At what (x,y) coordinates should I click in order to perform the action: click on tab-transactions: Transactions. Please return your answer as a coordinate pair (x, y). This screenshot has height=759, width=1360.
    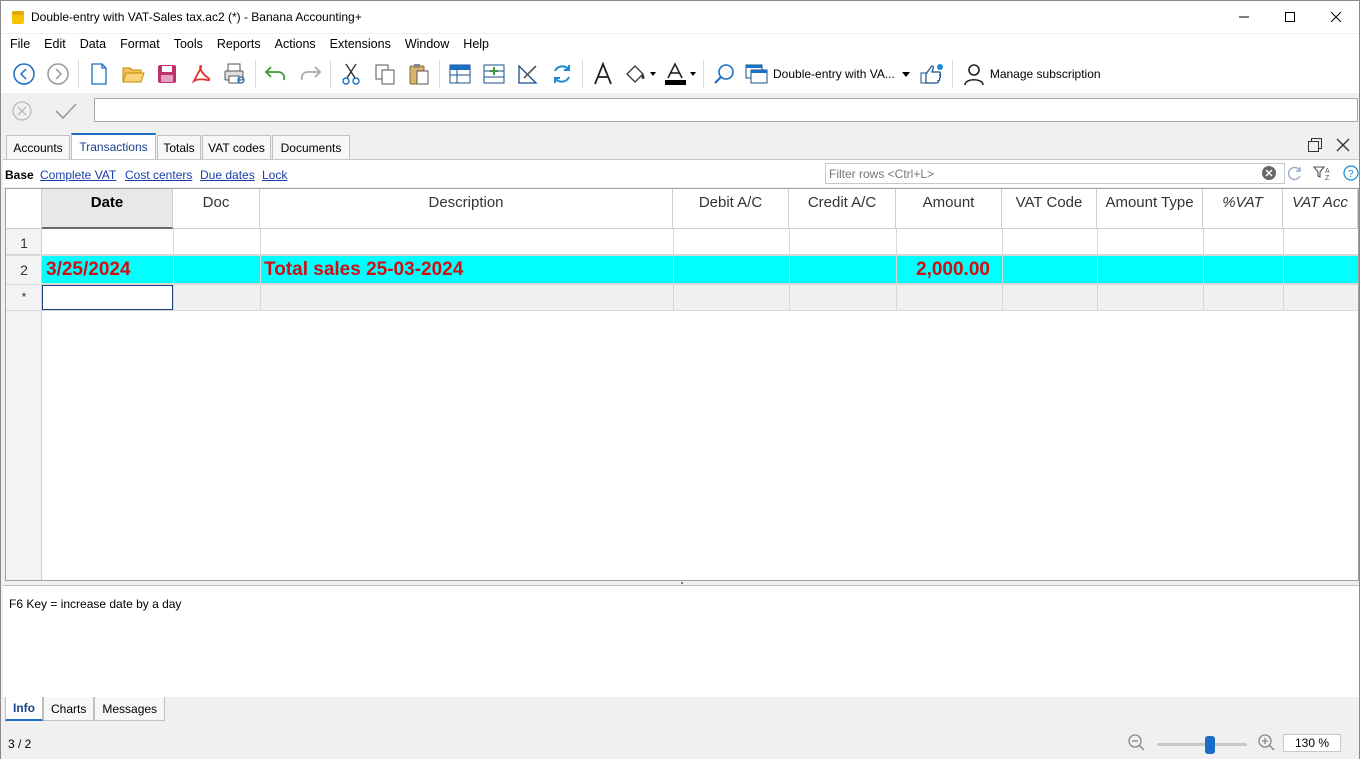
    Looking at the image, I should click on (113, 146).